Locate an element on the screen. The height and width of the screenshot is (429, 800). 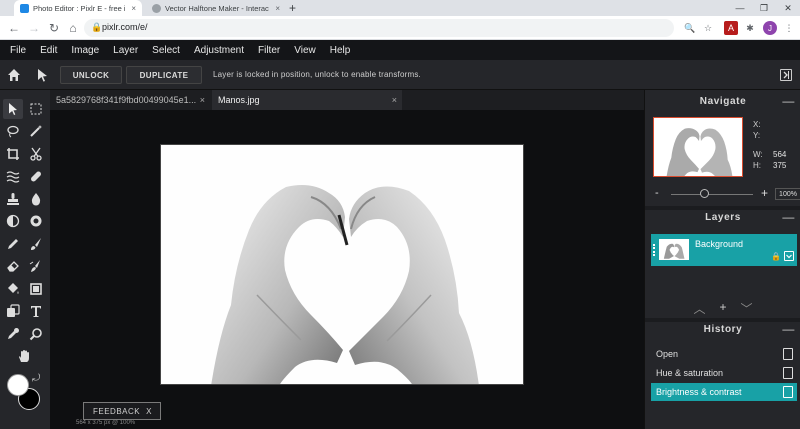
eyedropper-icon is located at coordinates (13, 334).